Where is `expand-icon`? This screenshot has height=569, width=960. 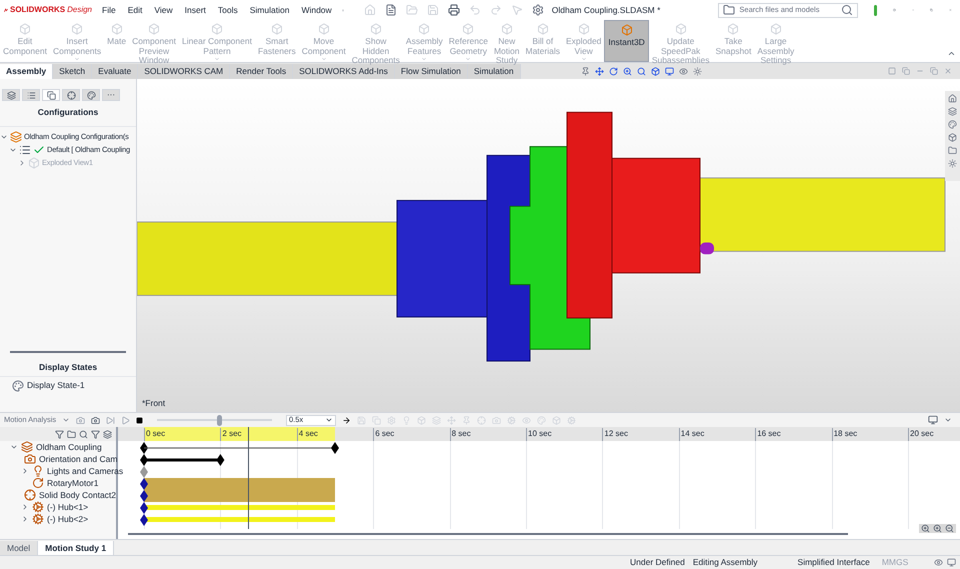 expand-icon is located at coordinates (14, 447).